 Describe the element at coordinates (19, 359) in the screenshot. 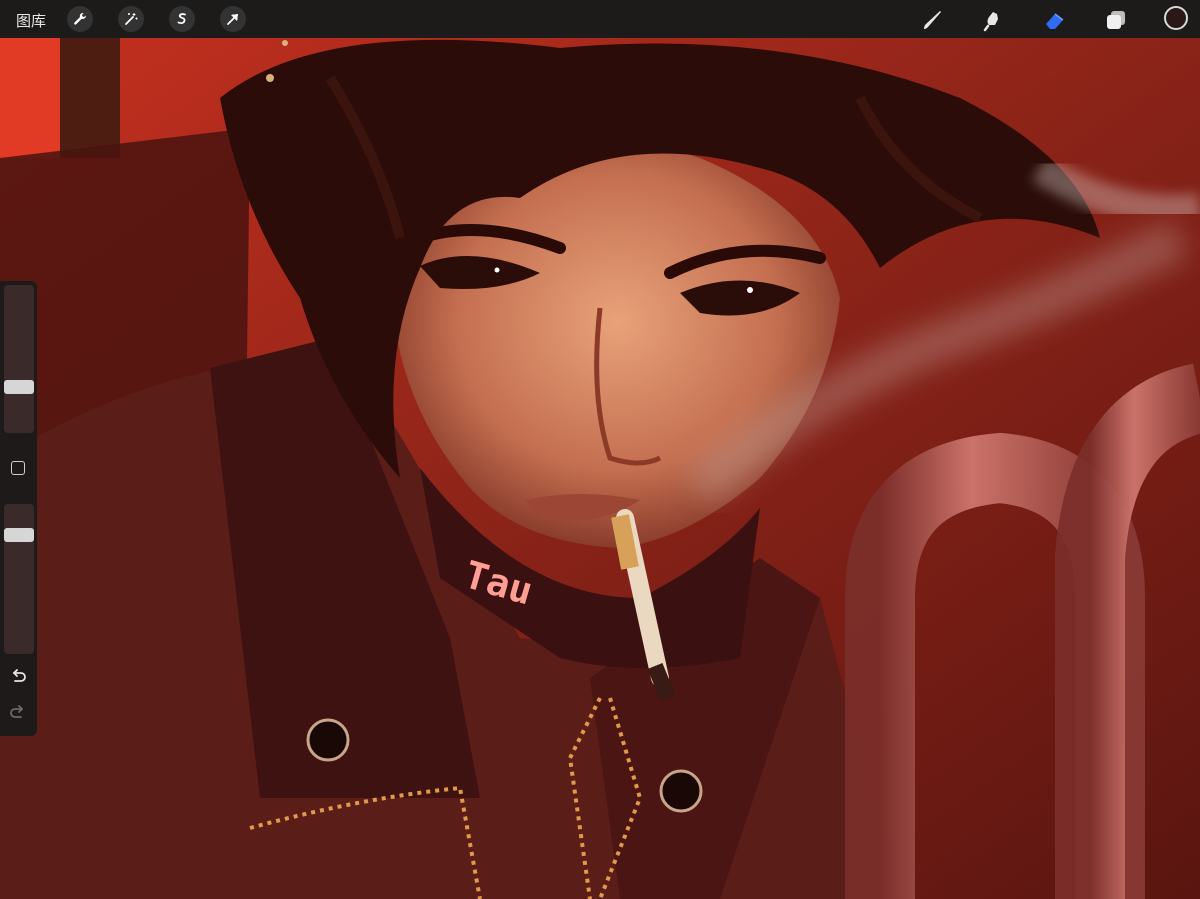

I see `brush-size-slider` at that location.